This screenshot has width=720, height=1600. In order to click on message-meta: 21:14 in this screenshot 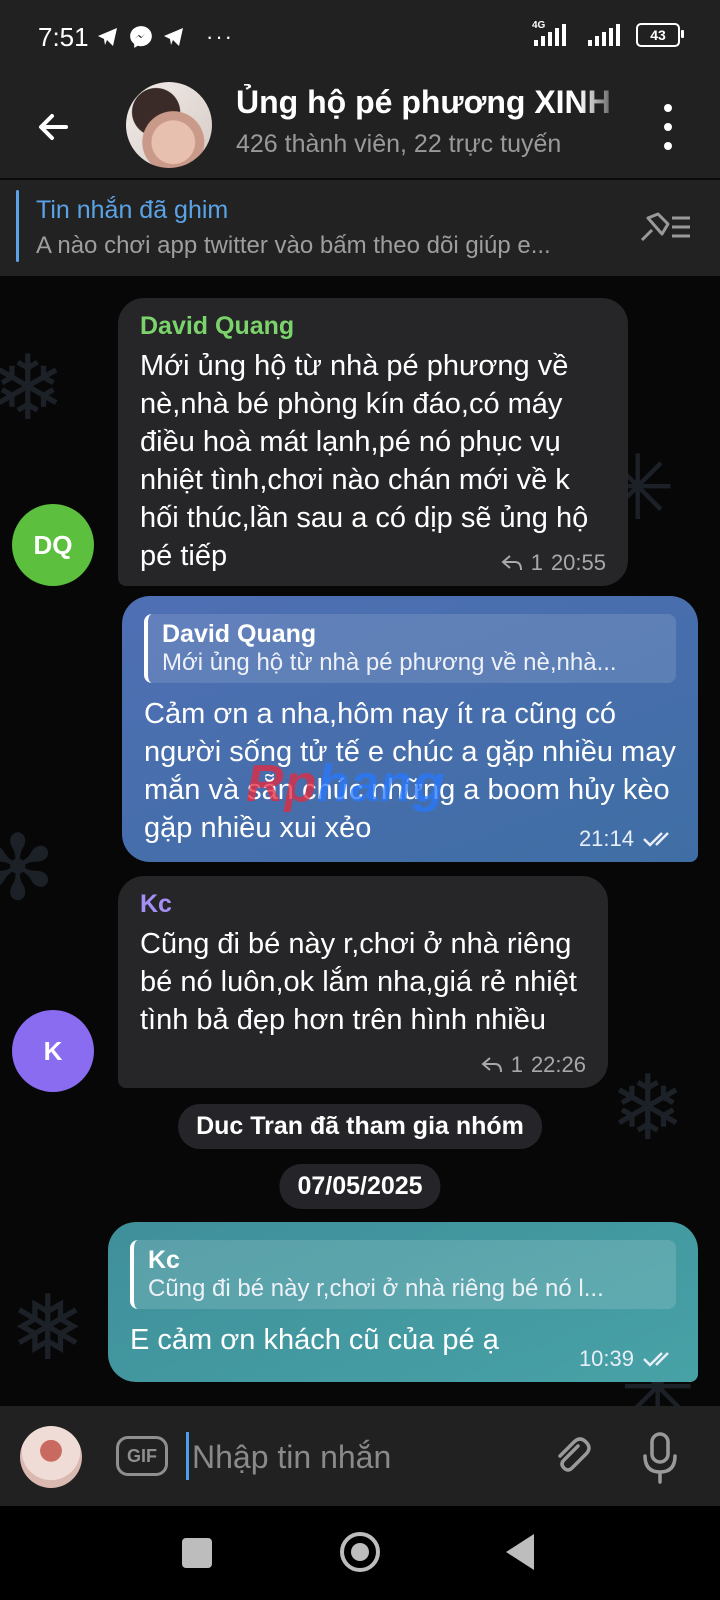, I will do `click(627, 839)`.